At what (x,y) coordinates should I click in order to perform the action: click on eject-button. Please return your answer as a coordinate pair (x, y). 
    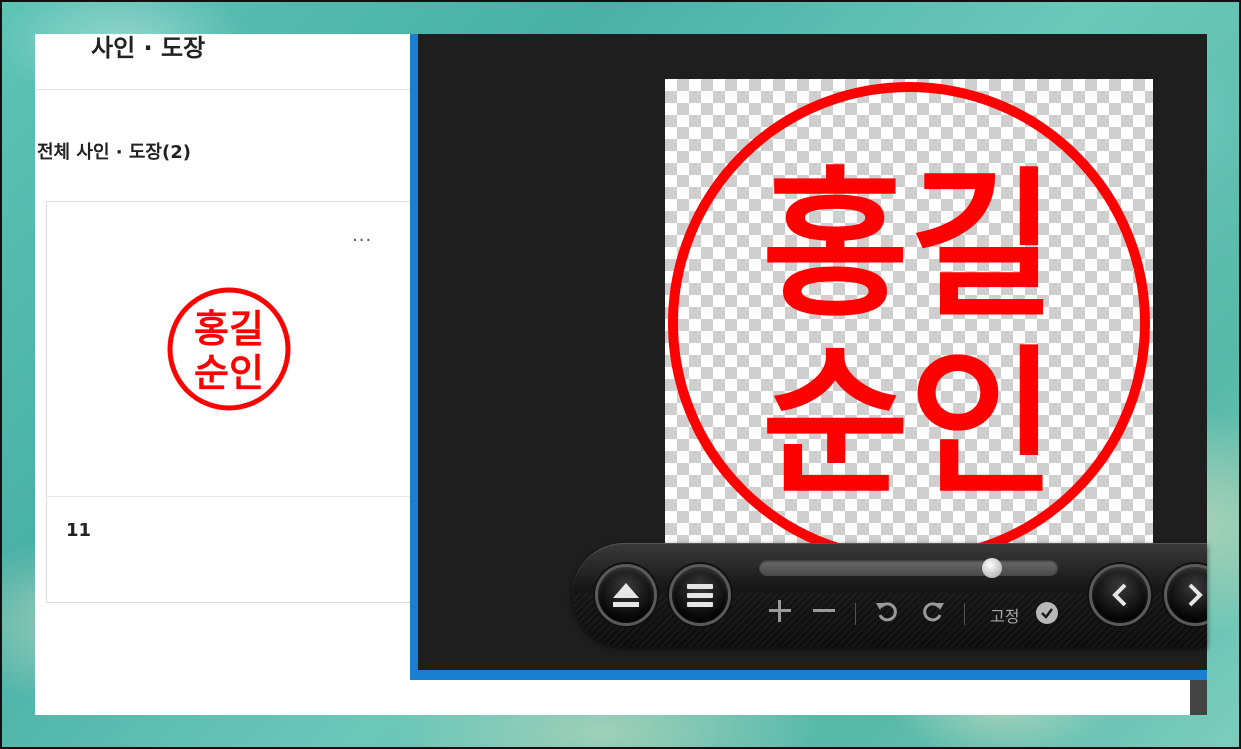
    Looking at the image, I should click on (626, 595).